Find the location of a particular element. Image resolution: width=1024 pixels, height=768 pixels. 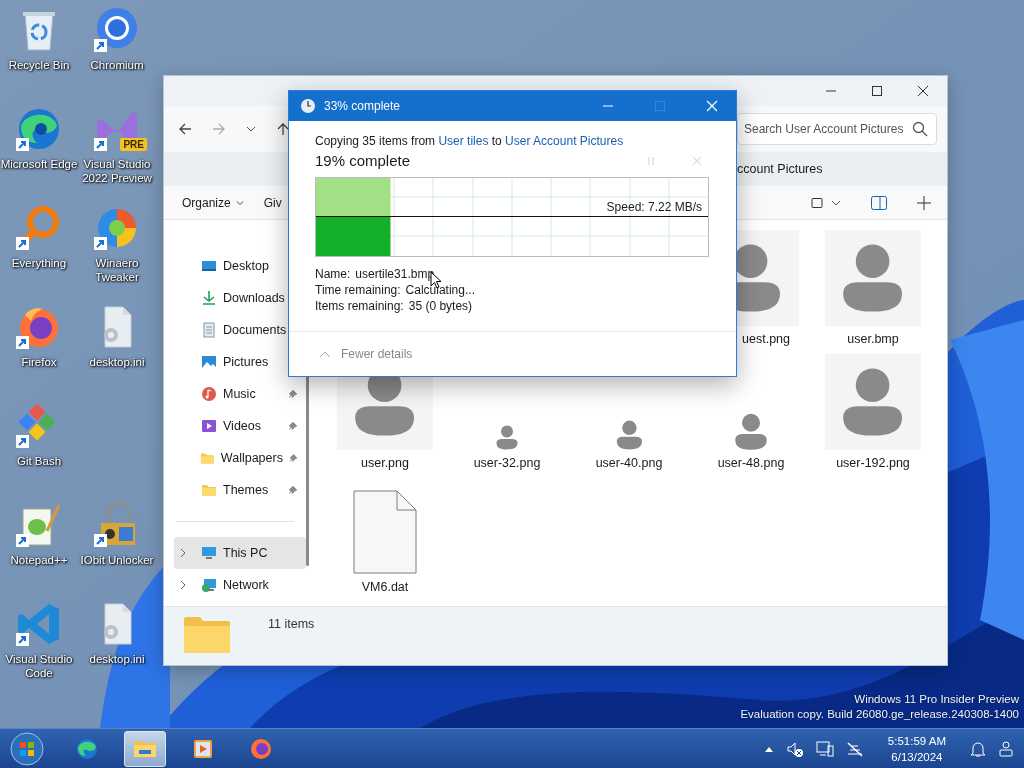

file-name: user-32.png is located at coordinates (507, 463).